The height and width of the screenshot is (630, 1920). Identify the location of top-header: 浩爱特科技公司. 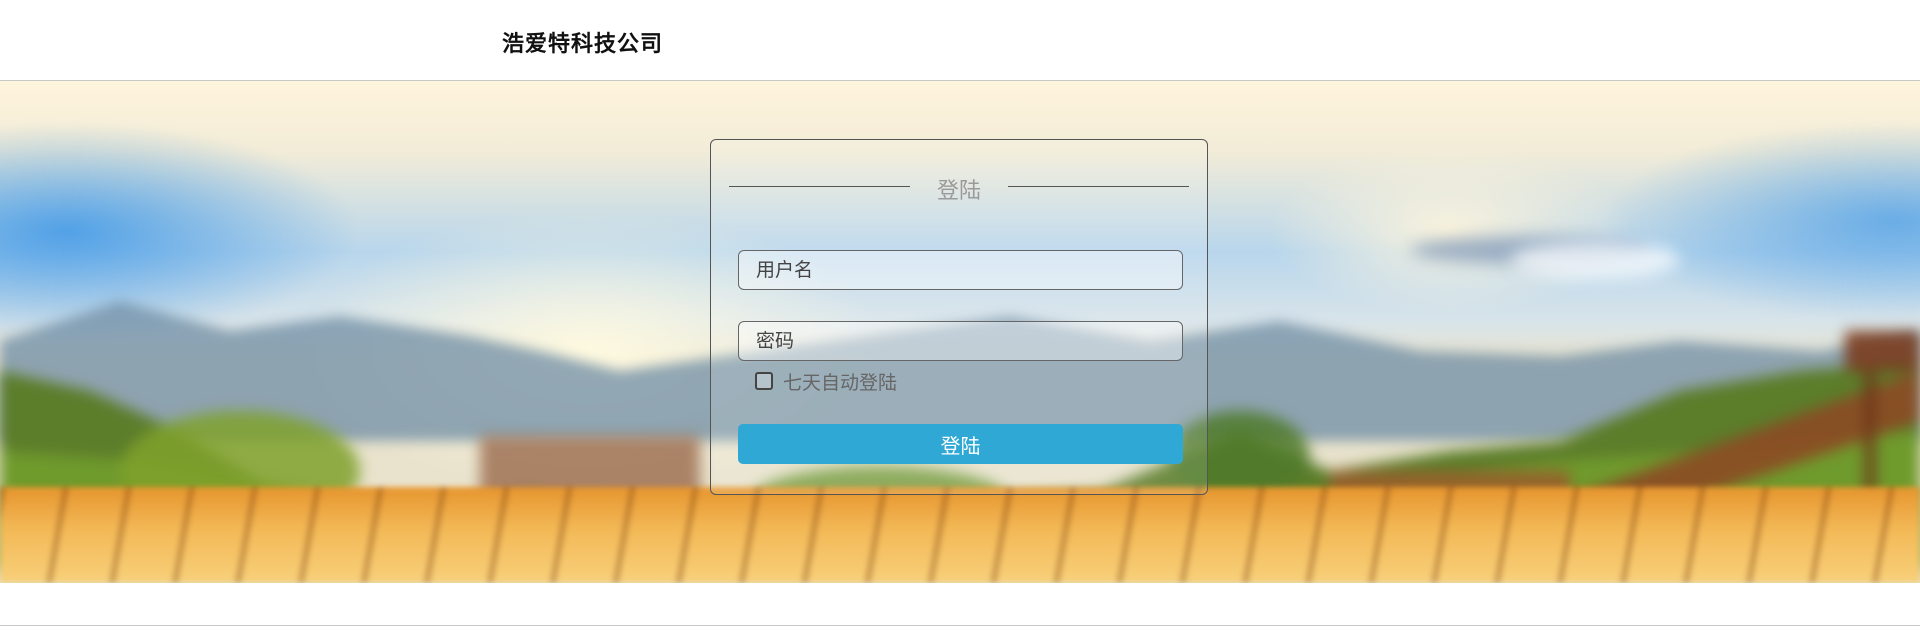
(960, 40).